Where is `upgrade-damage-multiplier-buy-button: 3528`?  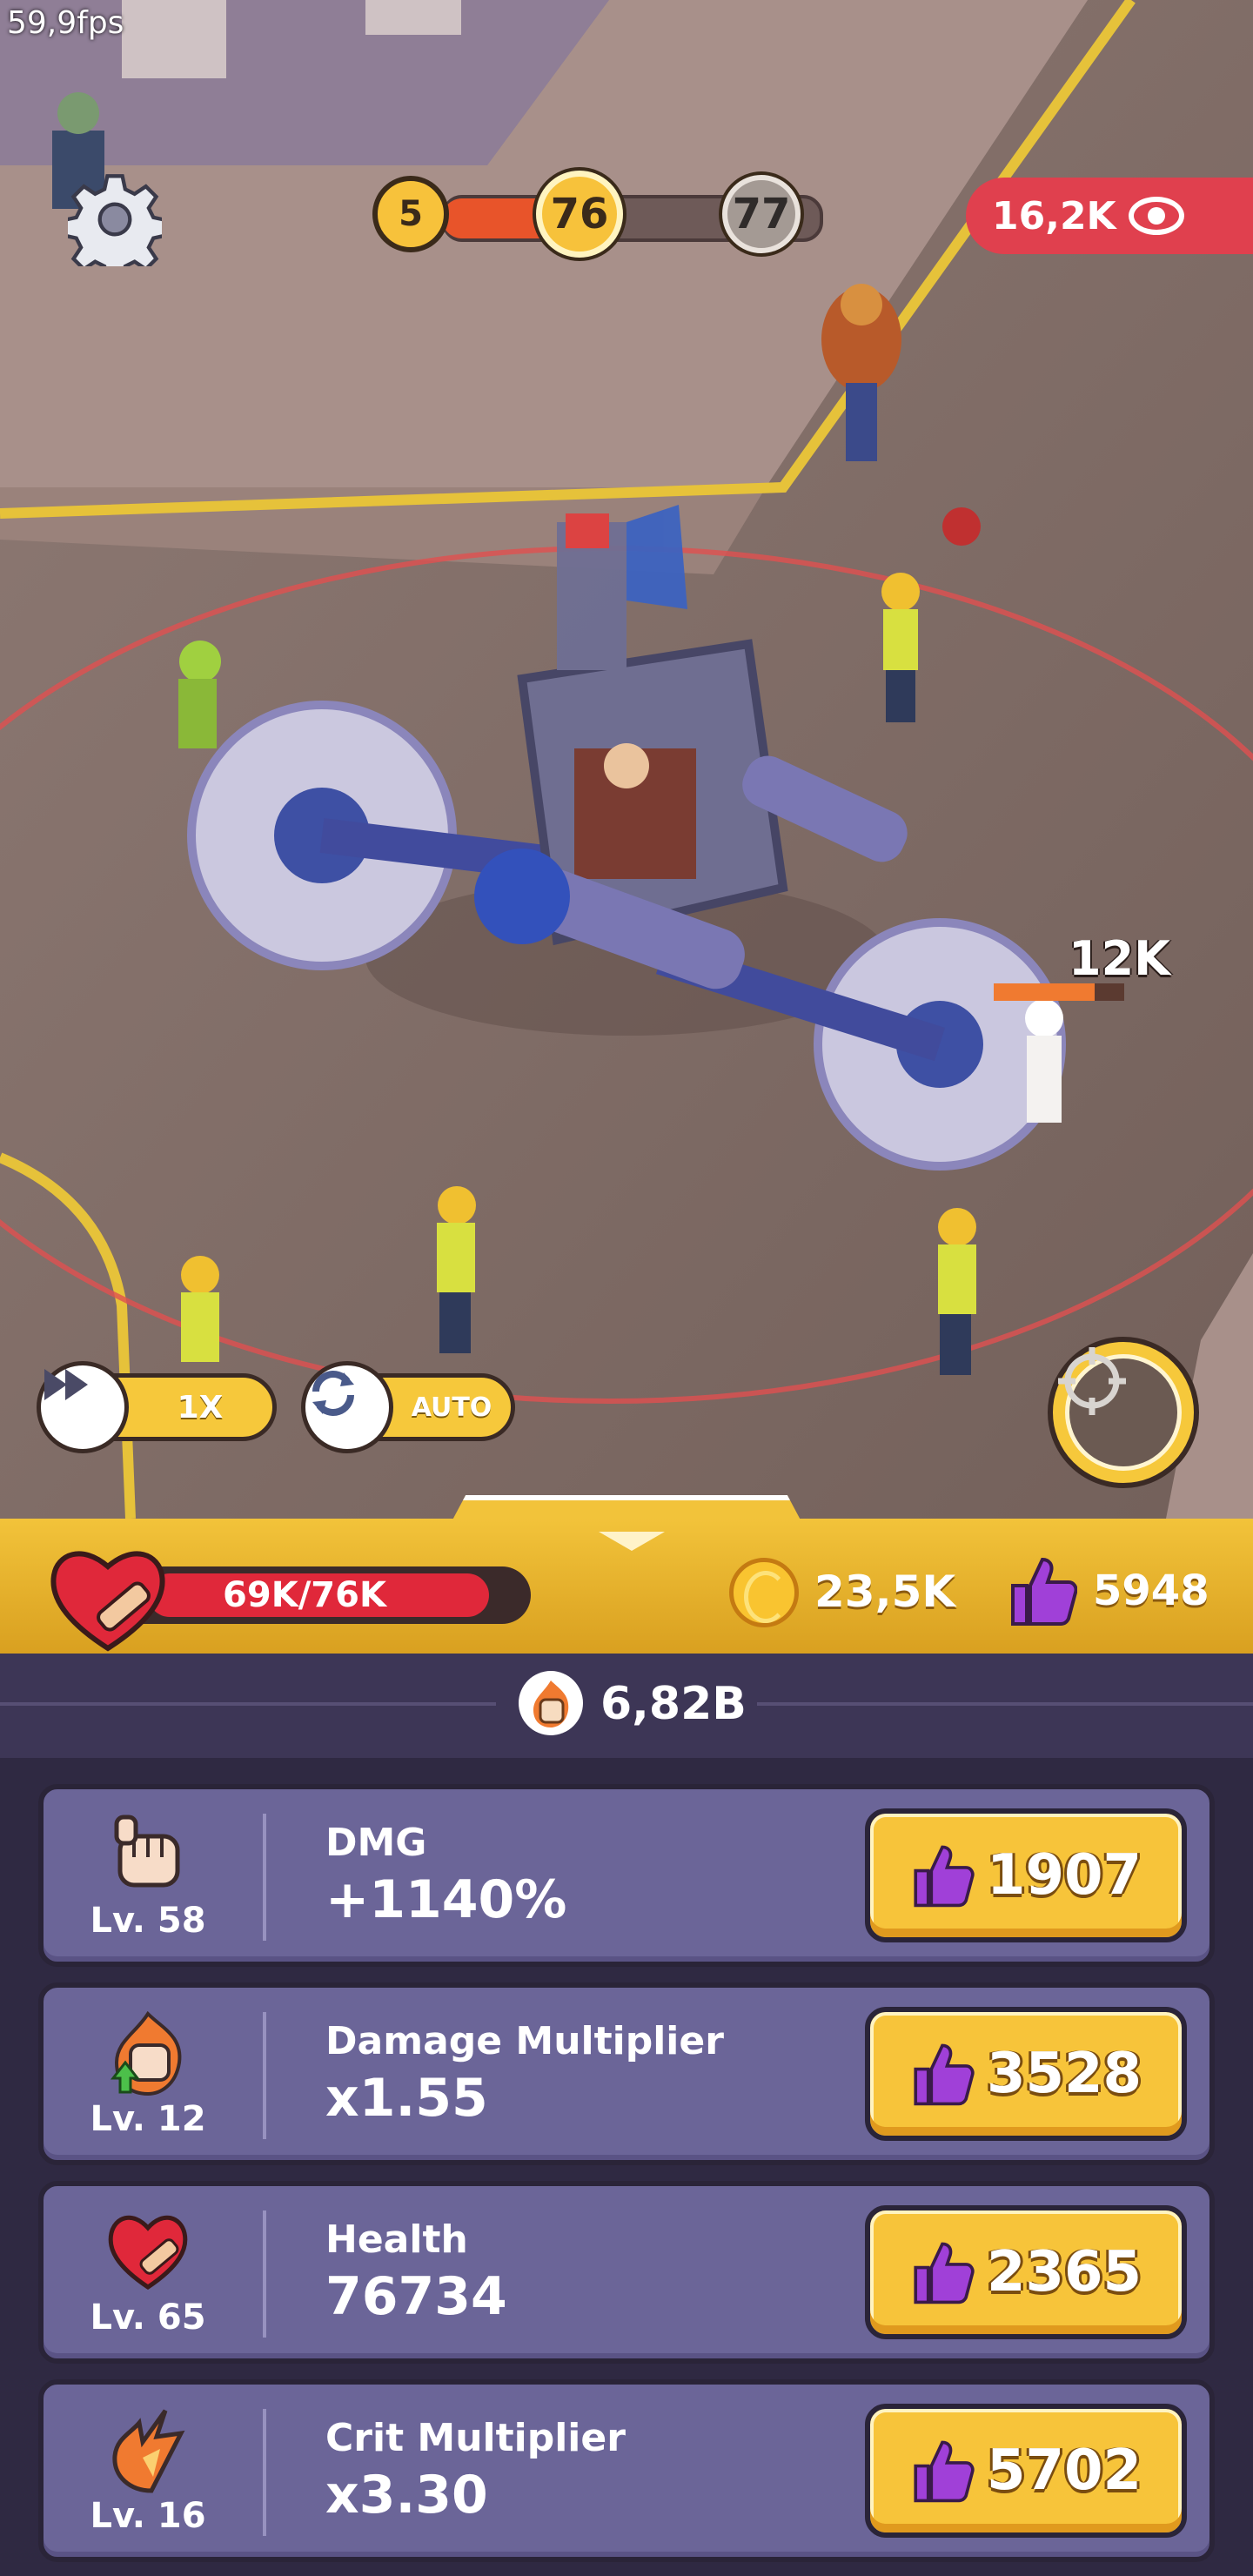 upgrade-damage-multiplier-buy-button: 3528 is located at coordinates (1026, 2074).